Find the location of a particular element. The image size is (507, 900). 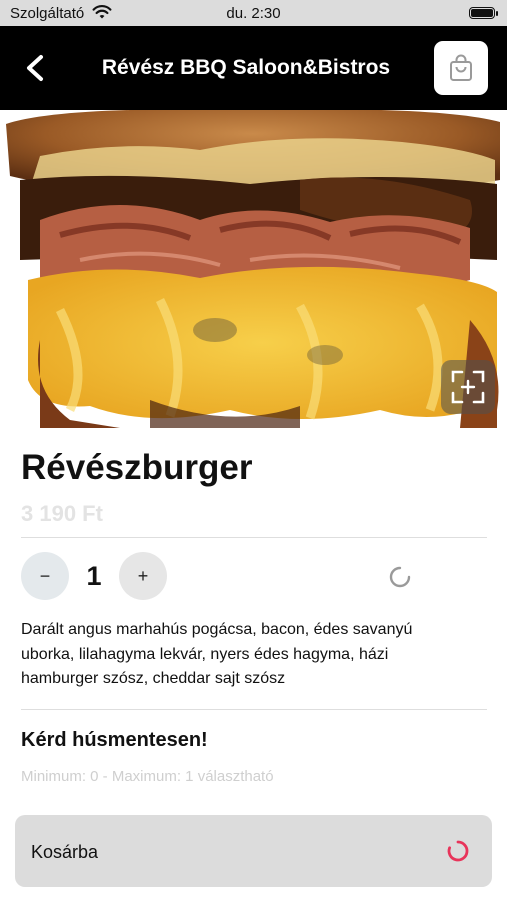

clock: du. 2:30 is located at coordinates (253, 13).